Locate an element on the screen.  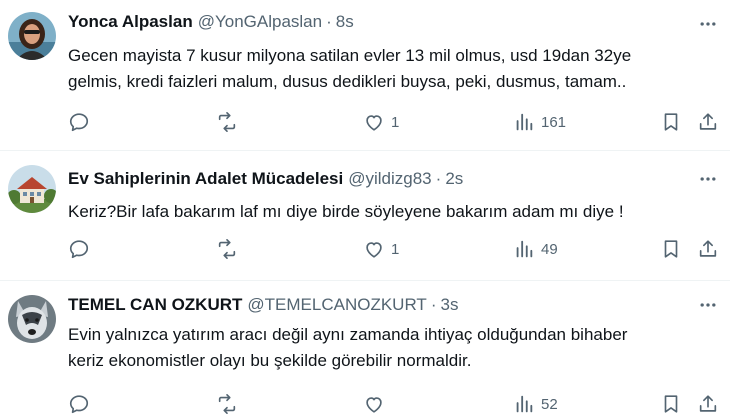
display-name: Yonca Alpaslan is located at coordinates (130, 22).